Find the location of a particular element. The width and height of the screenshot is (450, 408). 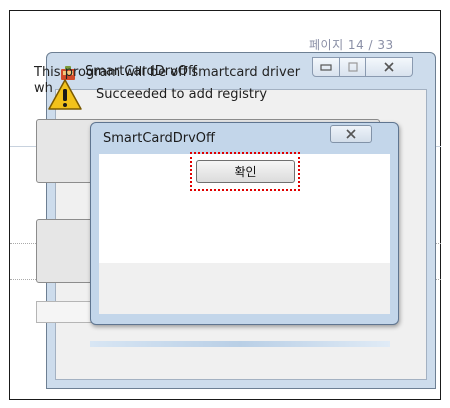

dialog-close-button is located at coordinates (351, 134).